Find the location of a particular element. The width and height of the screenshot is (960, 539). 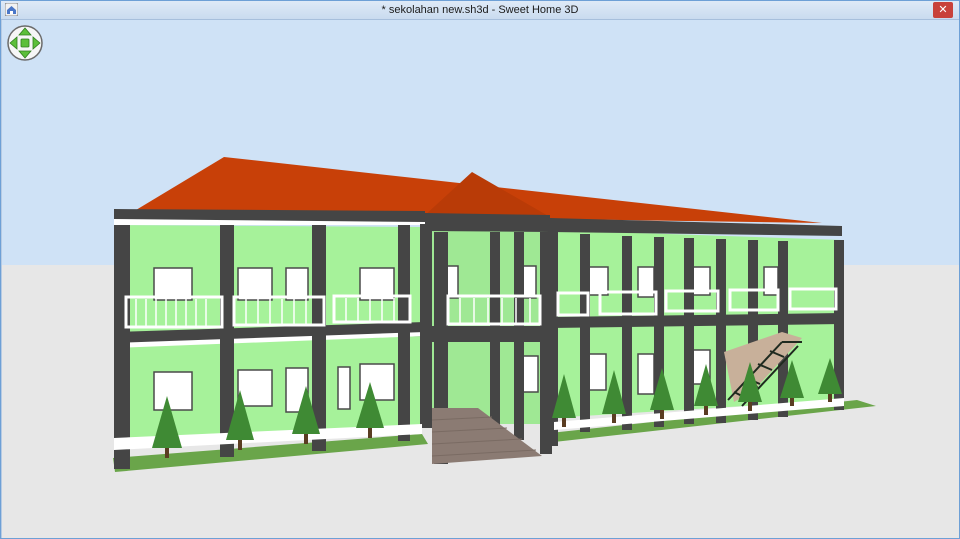

title-bar: * sekolahan new.sh3d - Sweet Home 3D ✕ is located at coordinates (480, 10).